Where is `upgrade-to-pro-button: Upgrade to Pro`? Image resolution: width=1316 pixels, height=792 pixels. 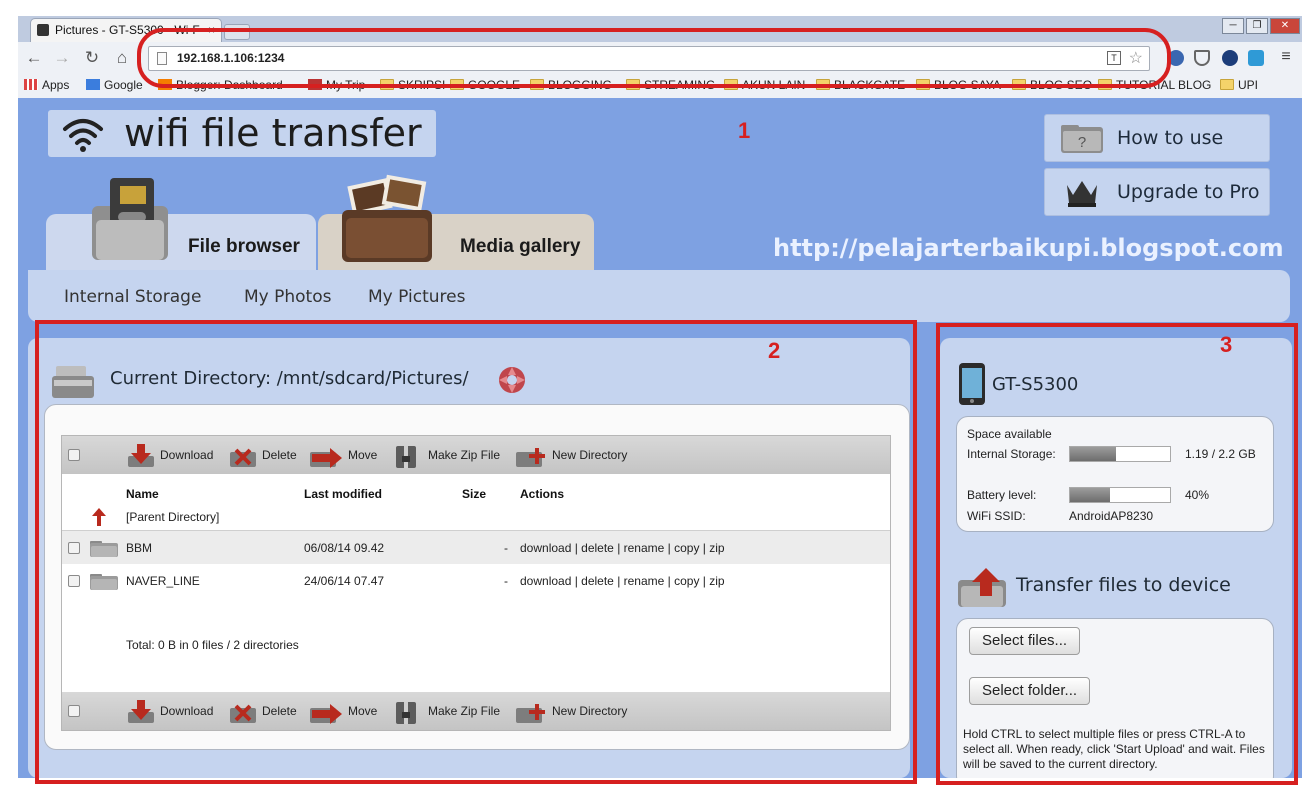 upgrade-to-pro-button: Upgrade to Pro is located at coordinates (1157, 192).